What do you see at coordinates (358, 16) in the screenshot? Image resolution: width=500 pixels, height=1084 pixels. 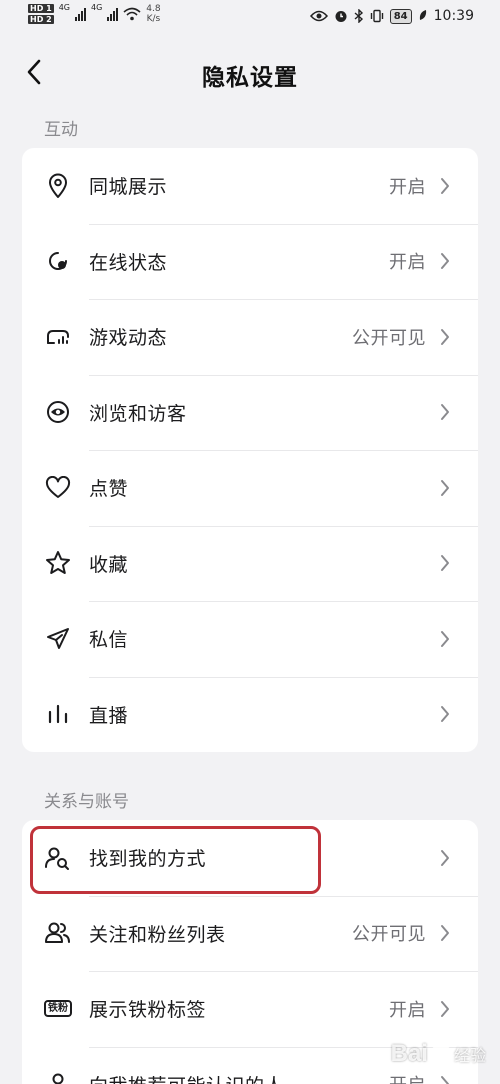 I see `bluetooth-icon` at bounding box center [358, 16].